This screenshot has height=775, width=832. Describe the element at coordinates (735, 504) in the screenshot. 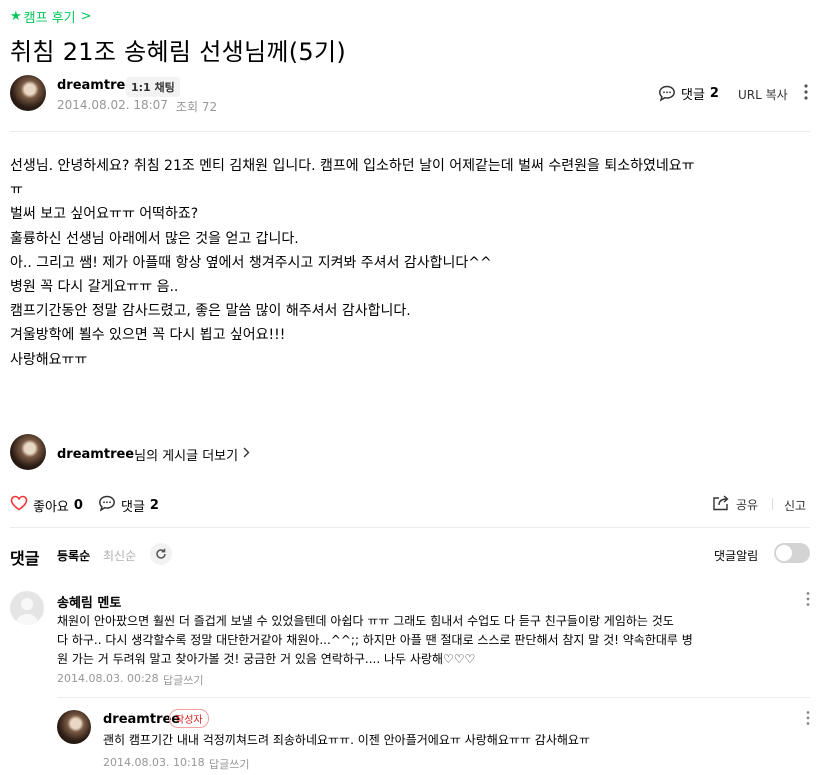

I see `share-button: 공유` at that location.